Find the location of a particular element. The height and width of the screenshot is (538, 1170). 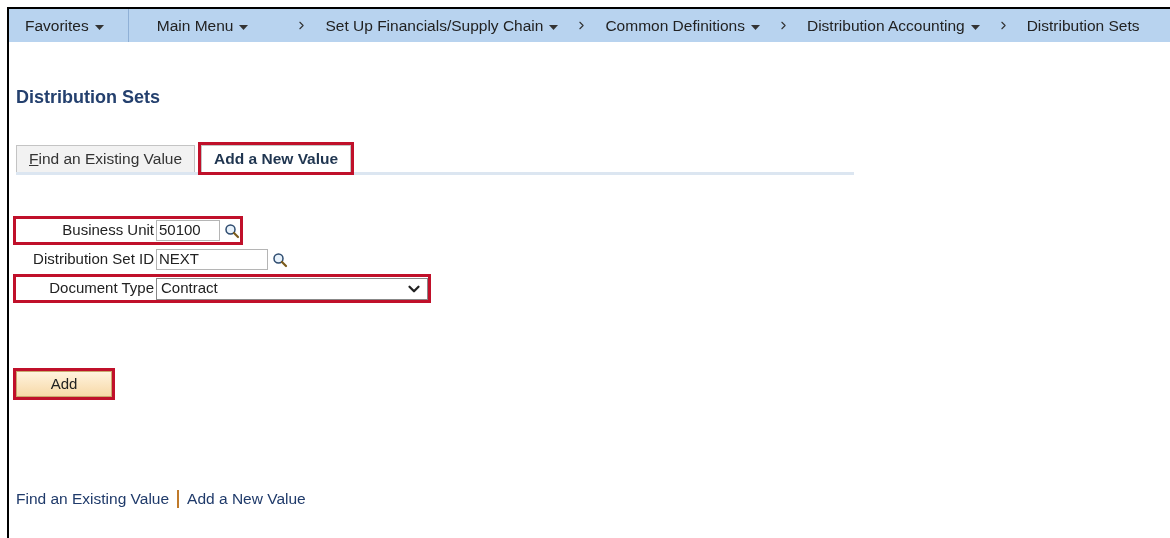

dropdown: Contract is located at coordinates (292, 288).